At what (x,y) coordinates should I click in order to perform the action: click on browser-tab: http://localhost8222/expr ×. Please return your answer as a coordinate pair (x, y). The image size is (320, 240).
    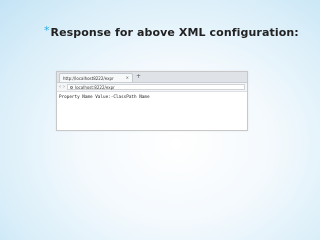
    Looking at the image, I should click on (96, 77).